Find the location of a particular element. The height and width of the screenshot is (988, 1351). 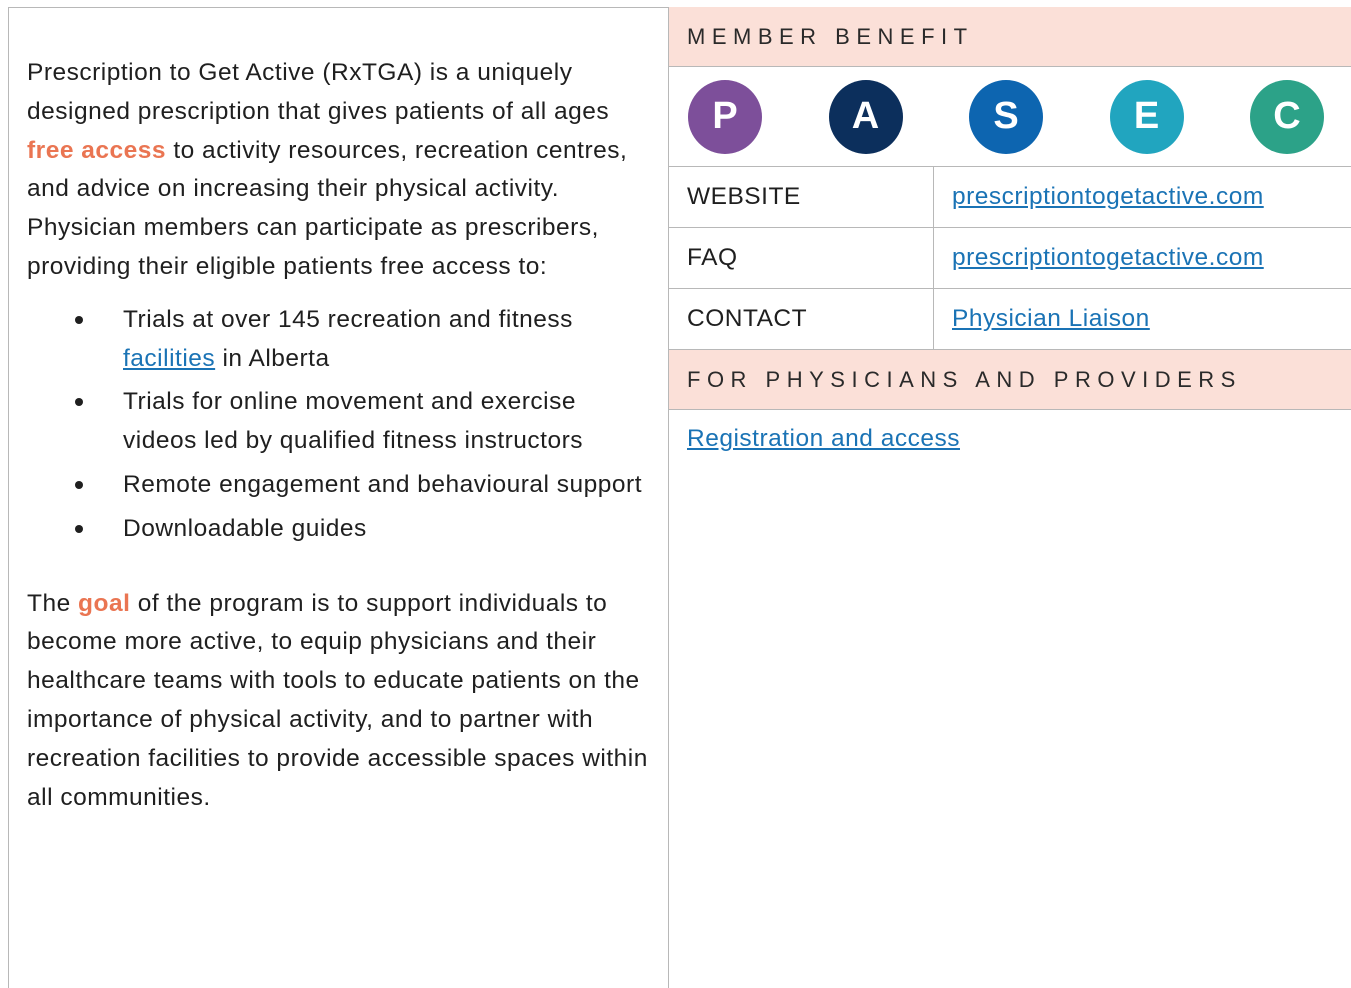

list-item: Downloadable guides is located at coordinates (363, 529).